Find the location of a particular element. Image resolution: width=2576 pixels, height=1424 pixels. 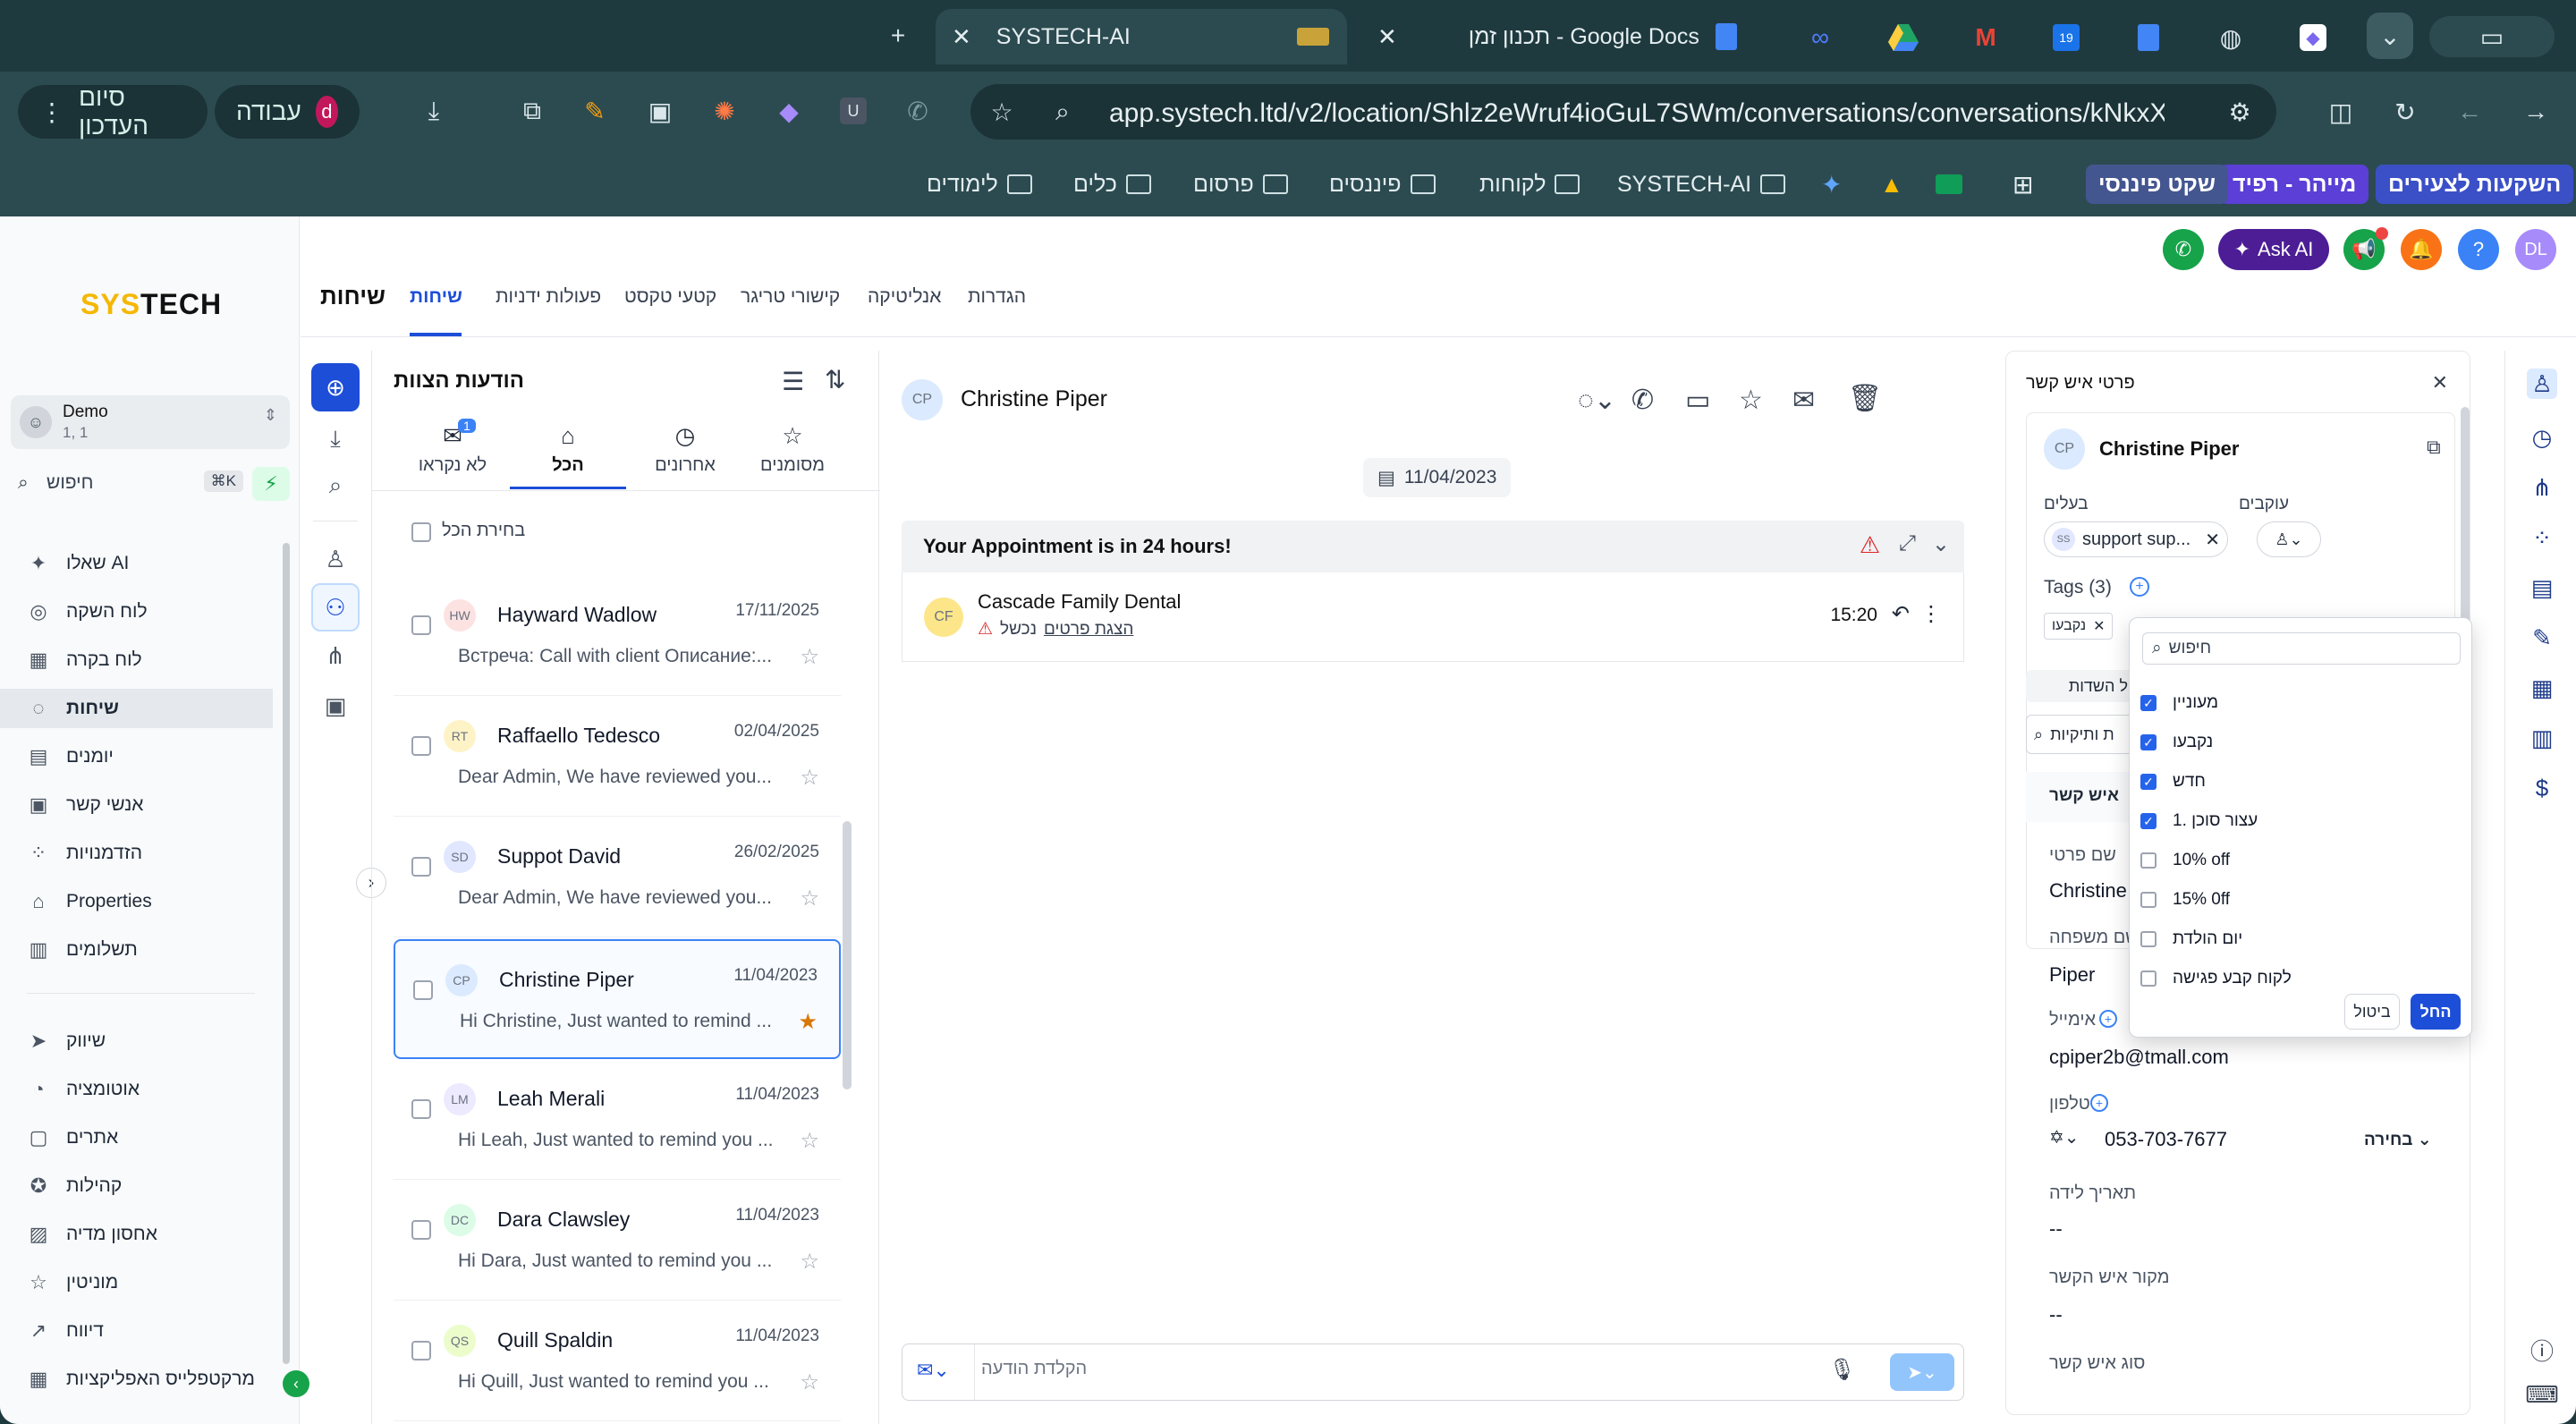

phone-icon: ✆ is located at coordinates (2183, 249).